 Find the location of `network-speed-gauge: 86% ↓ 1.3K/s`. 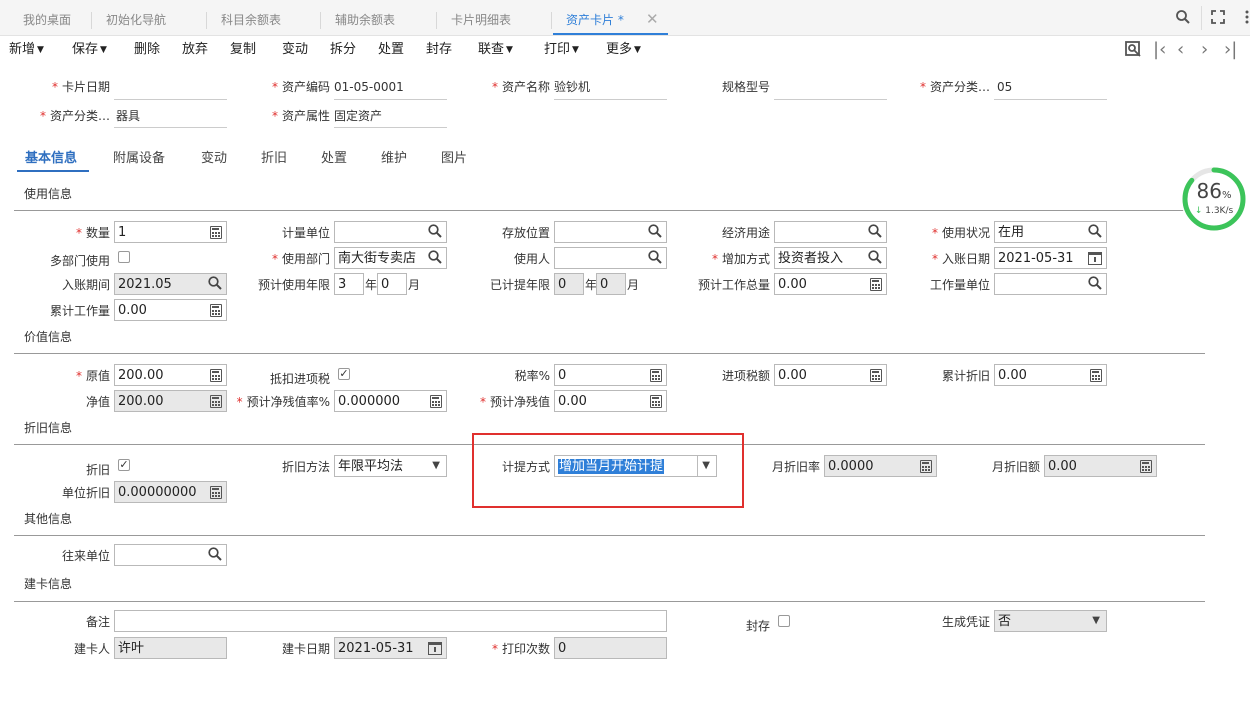

network-speed-gauge: 86% ↓ 1.3K/s is located at coordinates (1214, 199).